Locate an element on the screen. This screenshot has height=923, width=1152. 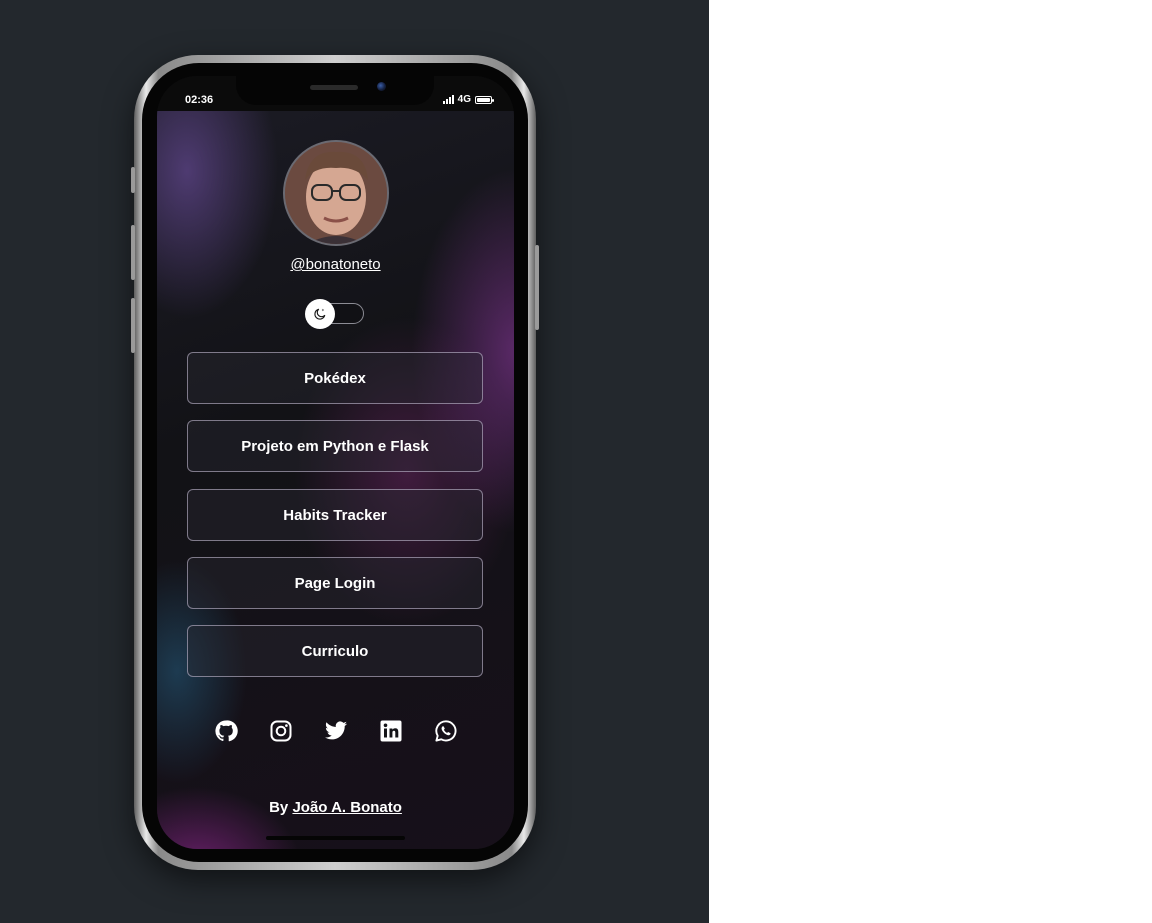
network-label: 4G is located at coordinates (464, 99).